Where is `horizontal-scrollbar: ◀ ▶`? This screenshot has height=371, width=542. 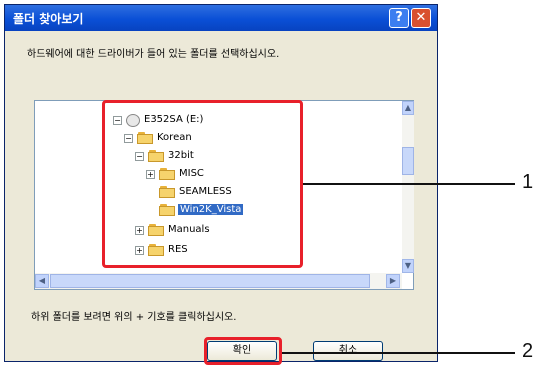
horizontal-scrollbar: ◀ ▶ is located at coordinates (218, 281).